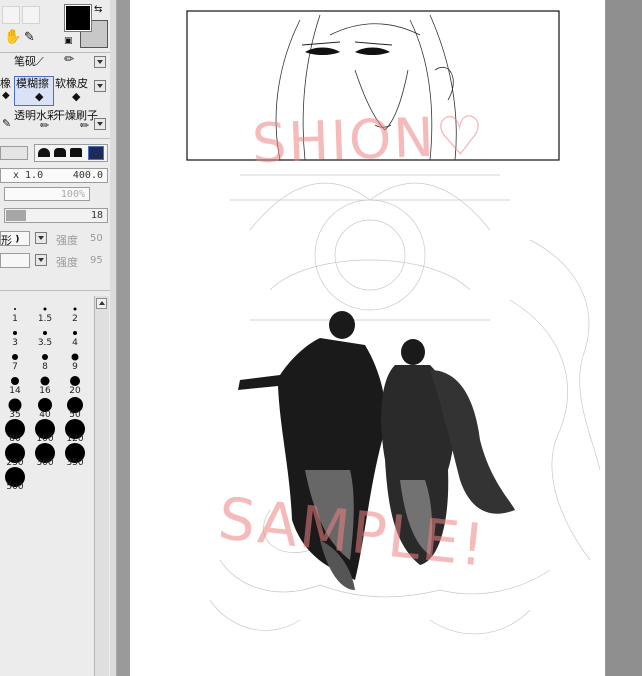  I want to click on brush-size-preset: 500, so click(15, 479).